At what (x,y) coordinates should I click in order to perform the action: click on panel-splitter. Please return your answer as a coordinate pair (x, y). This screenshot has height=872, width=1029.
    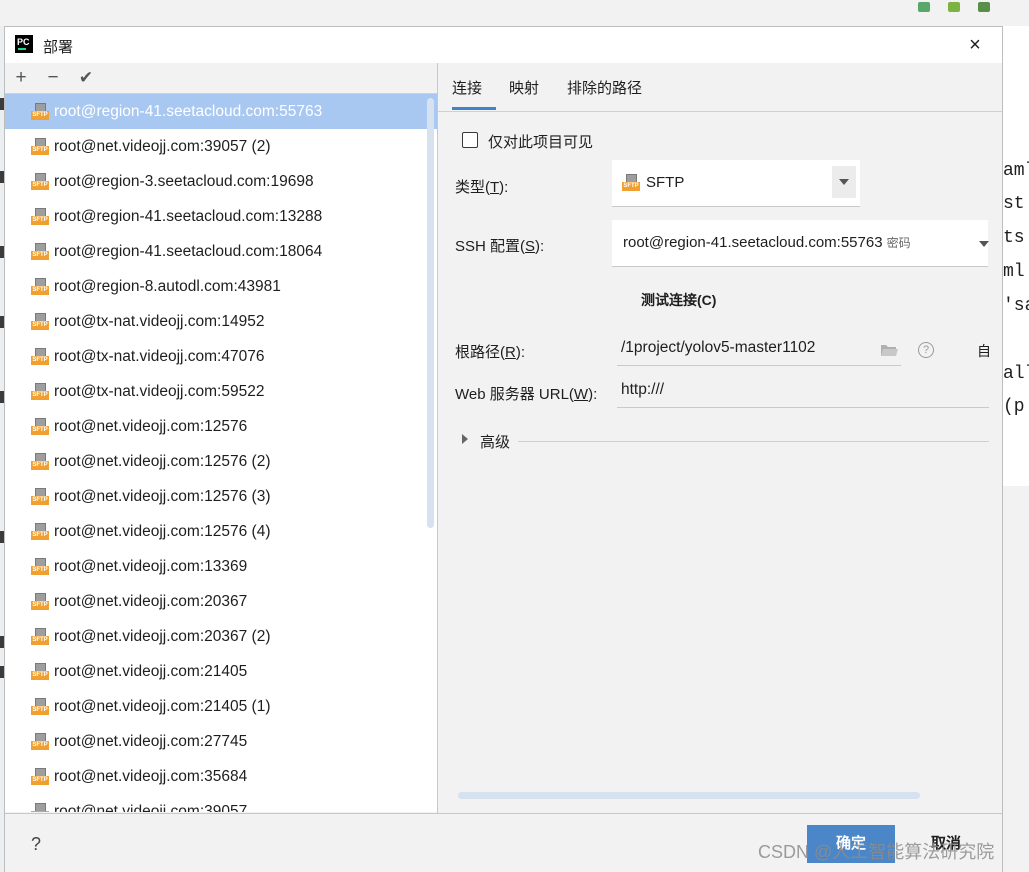
    Looking at the image, I should click on (437, 438).